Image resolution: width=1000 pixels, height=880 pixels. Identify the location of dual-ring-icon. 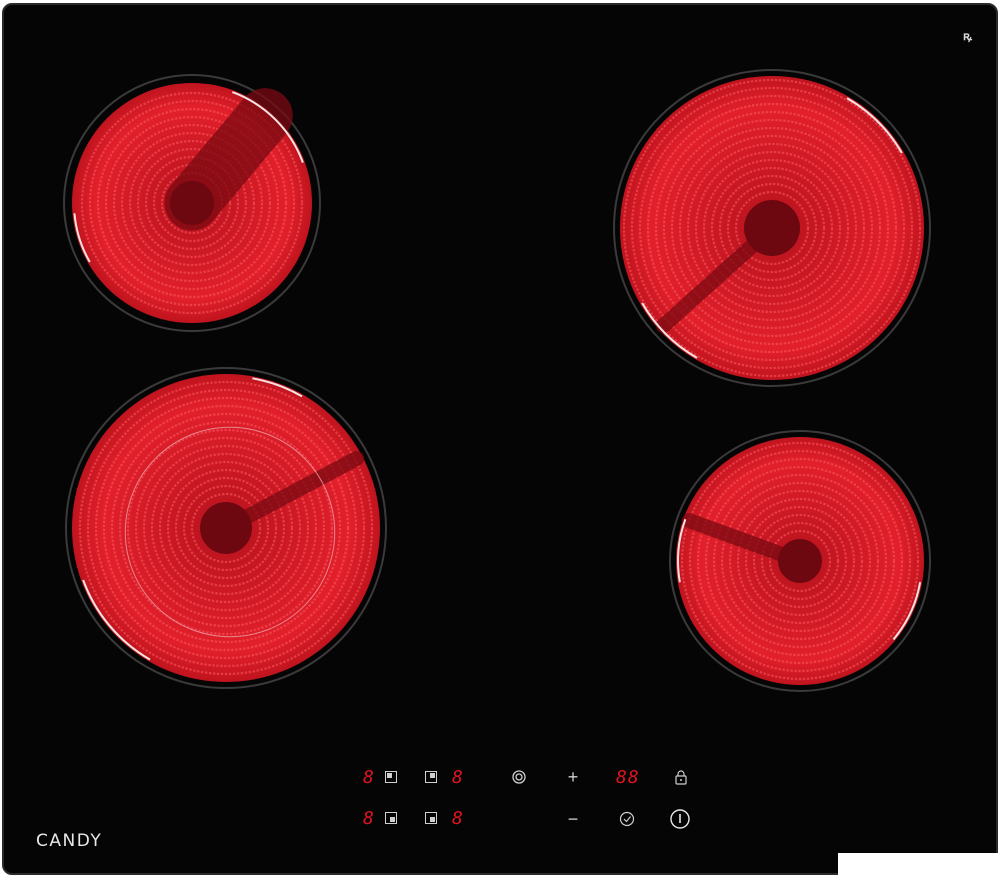
(519, 777).